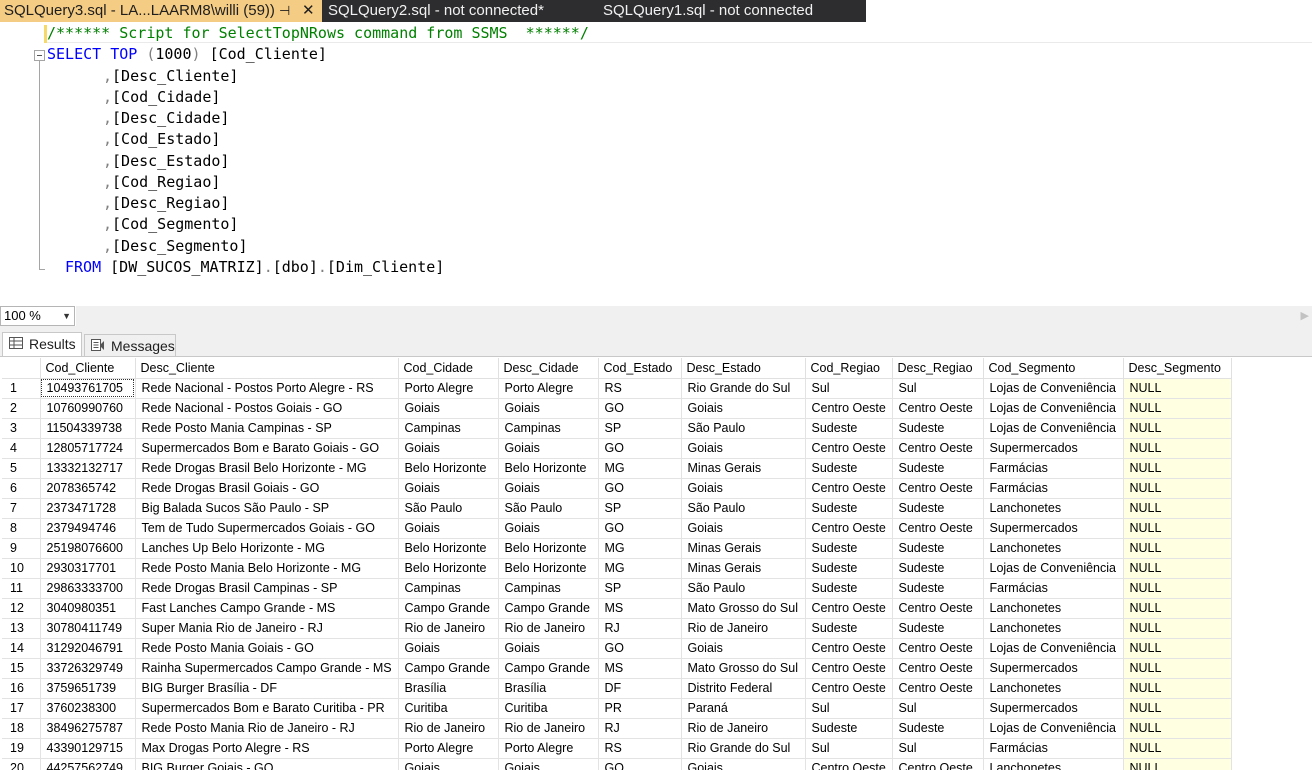 This screenshot has height=770, width=1312. What do you see at coordinates (88, 648) in the screenshot?
I see `grid-cell: 31292046791` at bounding box center [88, 648].